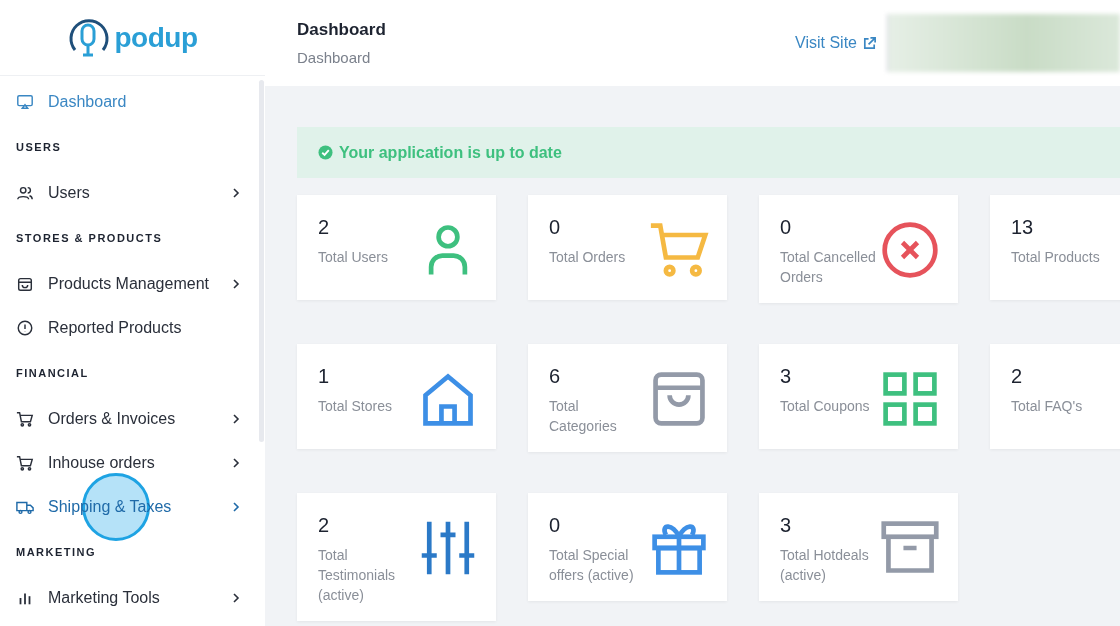 The image size is (1120, 626). What do you see at coordinates (1047, 406) in the screenshot?
I see `stat-label: Total FAQ's` at bounding box center [1047, 406].